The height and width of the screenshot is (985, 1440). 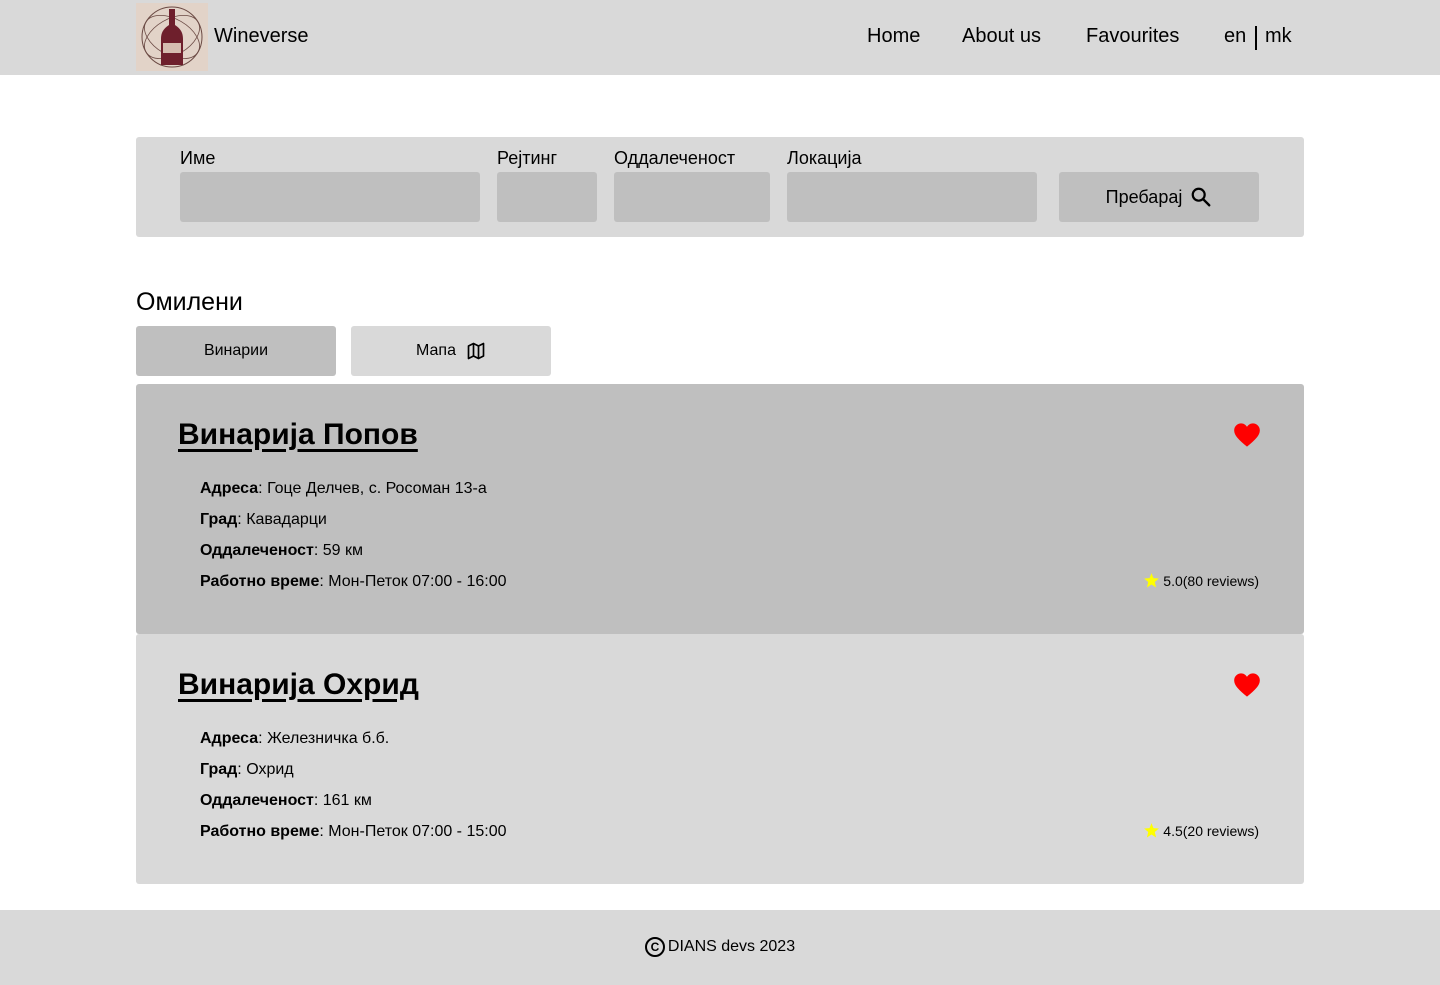 I want to click on footer: C DIANS devs 2023, so click(x=720, y=947).